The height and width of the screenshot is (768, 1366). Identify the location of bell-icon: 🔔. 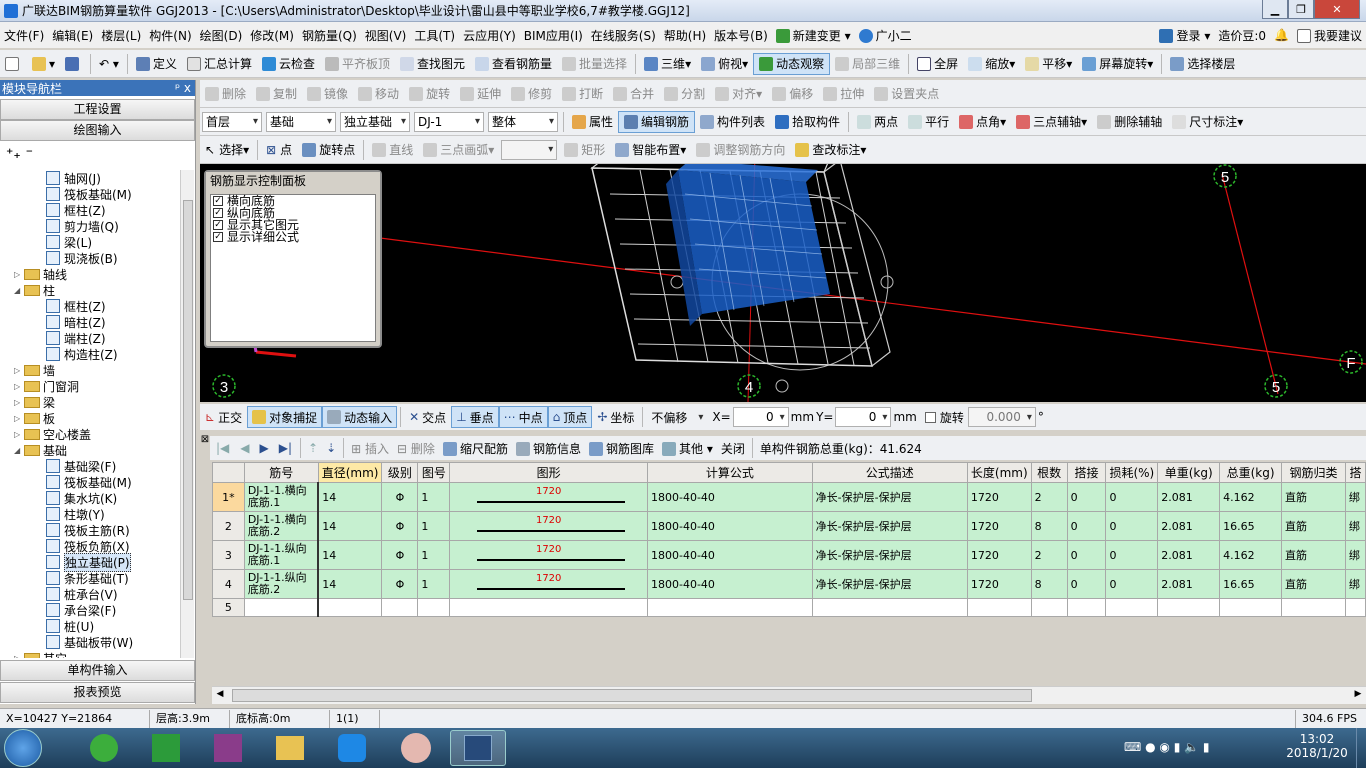
(1281, 35).